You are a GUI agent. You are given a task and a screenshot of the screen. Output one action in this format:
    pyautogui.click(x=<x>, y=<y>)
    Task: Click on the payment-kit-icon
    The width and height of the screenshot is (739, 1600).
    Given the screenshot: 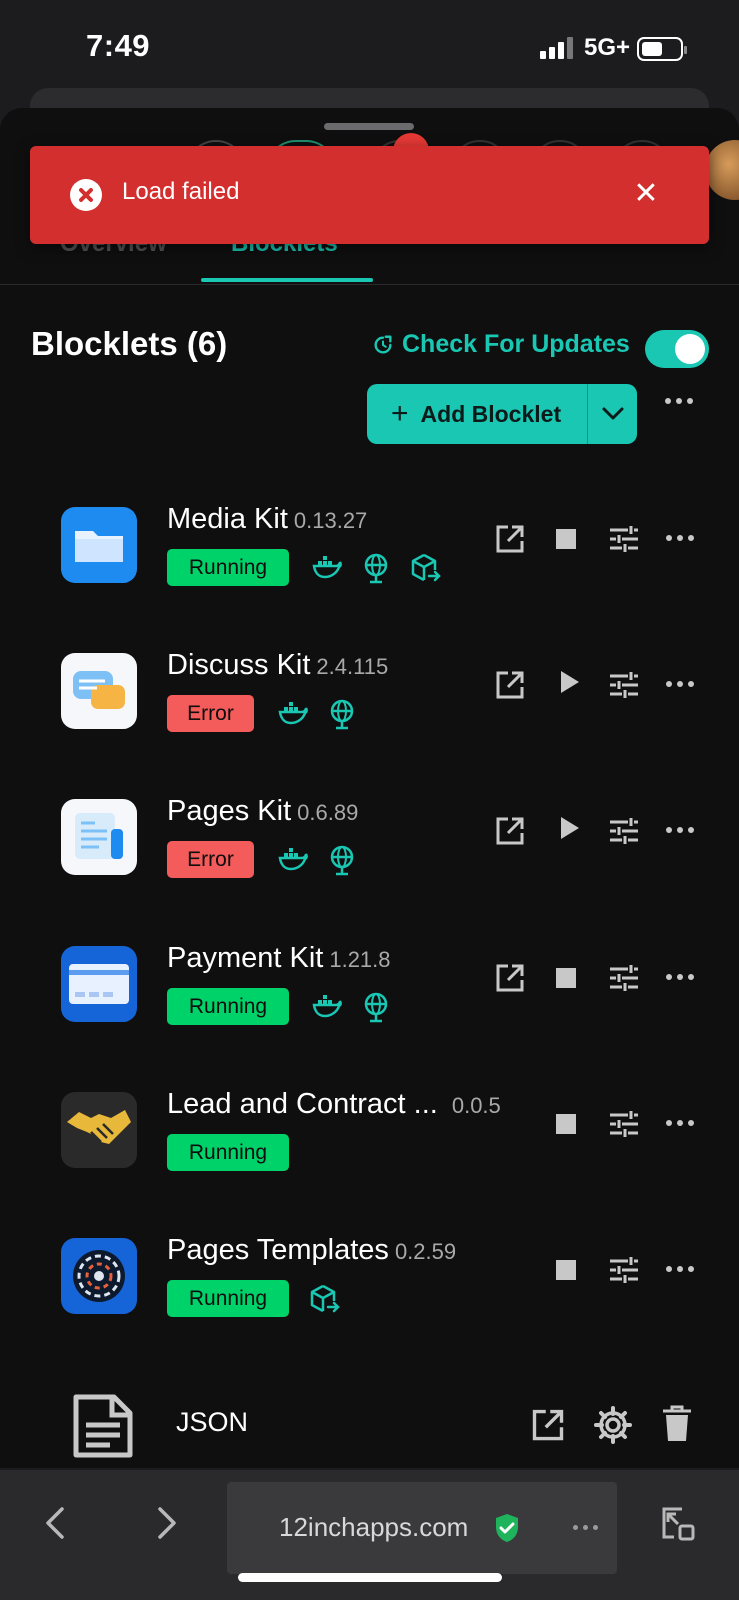 What is the action you would take?
    pyautogui.click(x=99, y=984)
    